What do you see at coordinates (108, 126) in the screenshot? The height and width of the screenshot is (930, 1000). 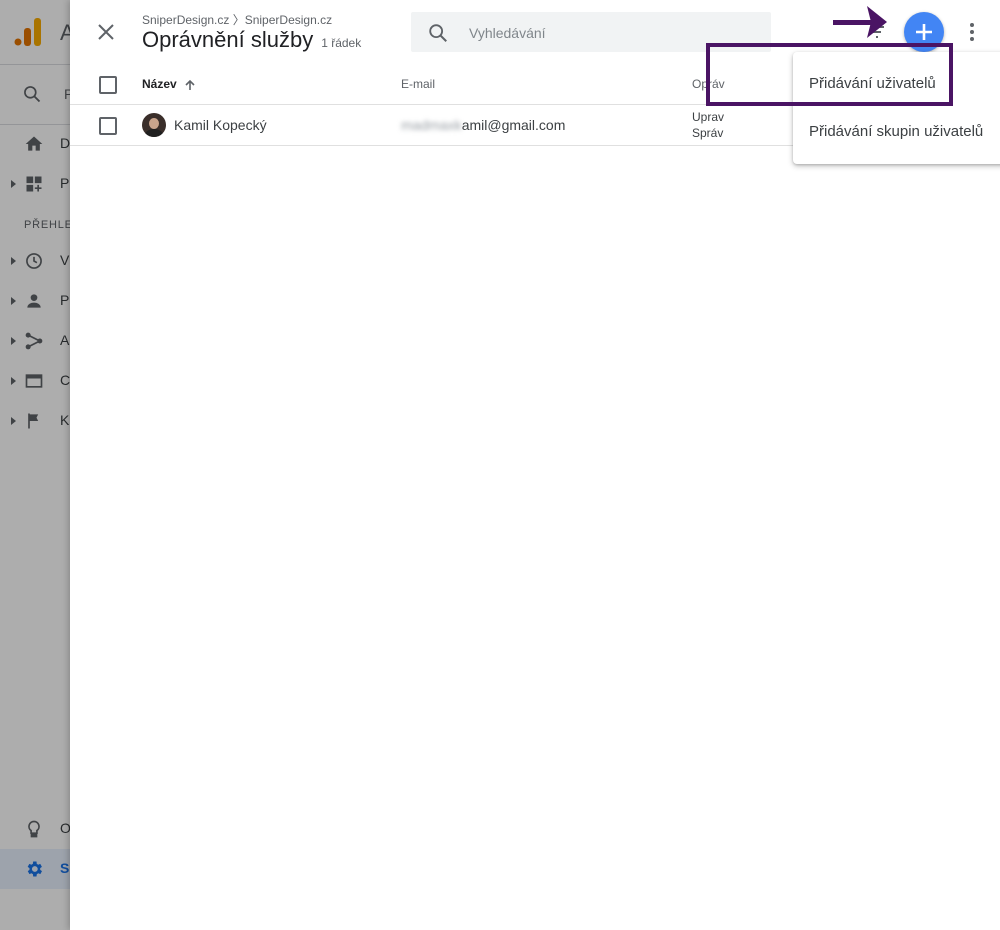 I see `row-checkbox` at bounding box center [108, 126].